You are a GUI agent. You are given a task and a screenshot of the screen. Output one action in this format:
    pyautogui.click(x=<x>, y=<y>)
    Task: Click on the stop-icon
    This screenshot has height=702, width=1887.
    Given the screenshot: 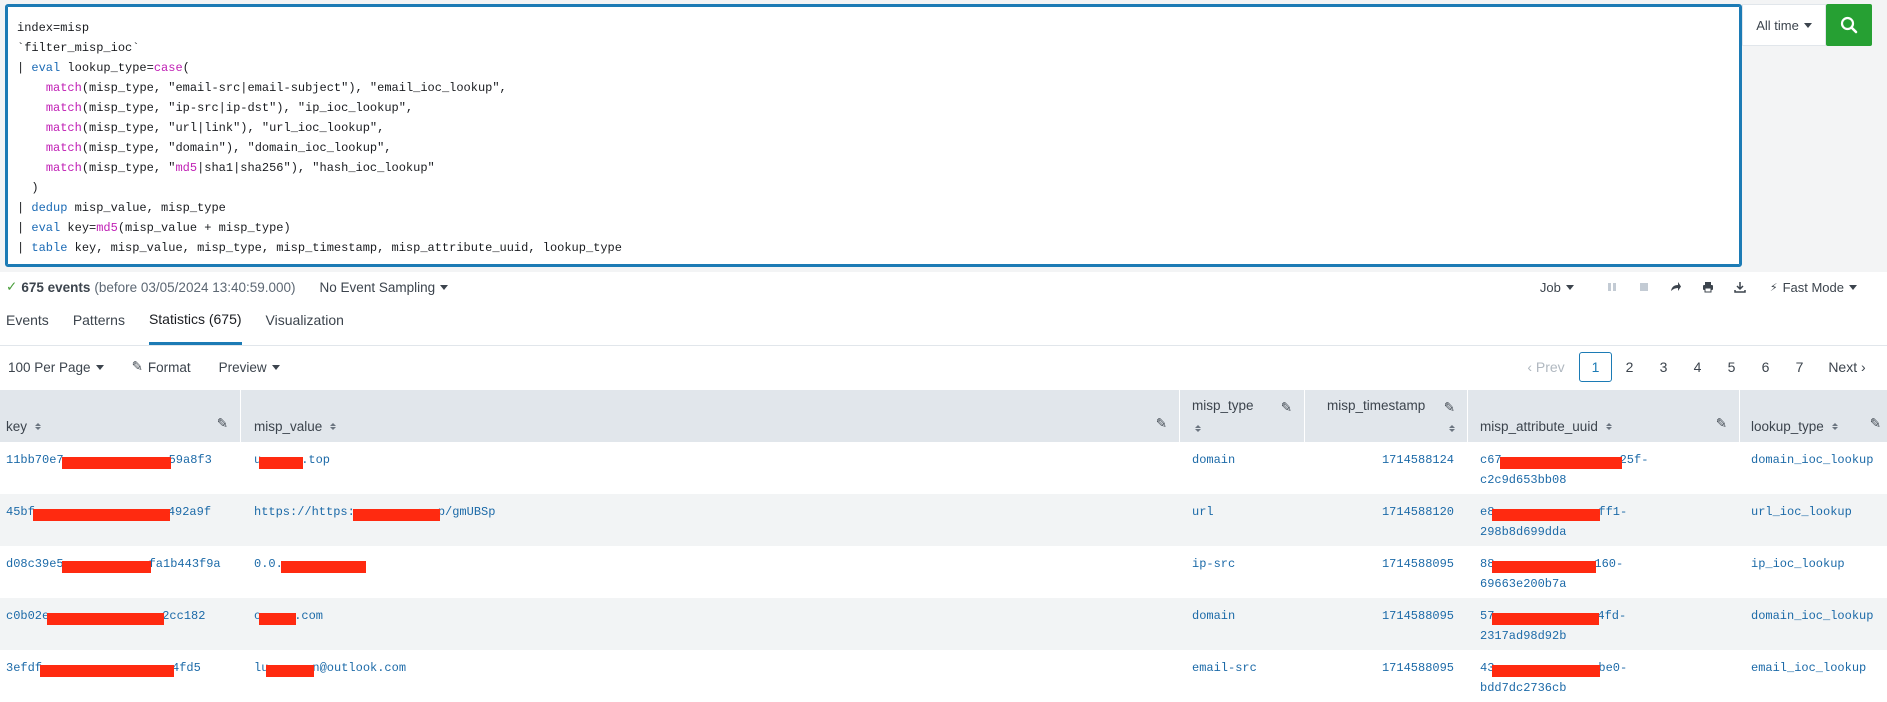 What is the action you would take?
    pyautogui.click(x=1644, y=287)
    